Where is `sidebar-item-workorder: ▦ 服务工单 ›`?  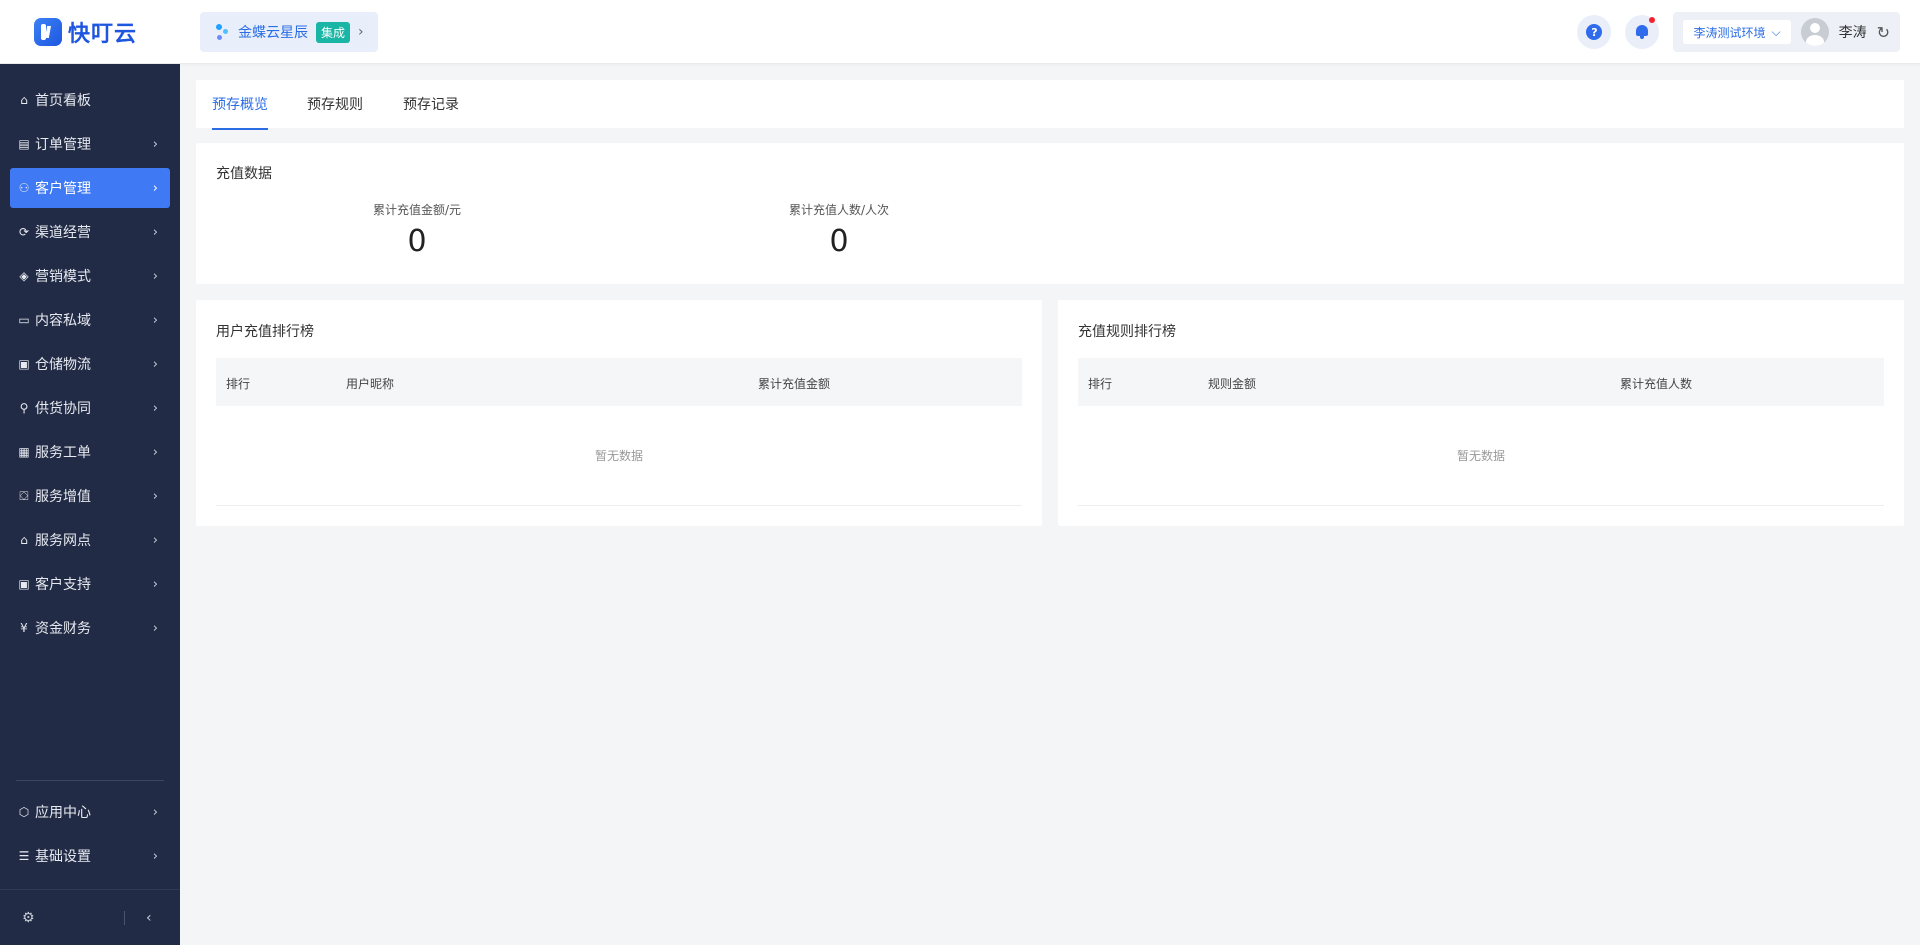 sidebar-item-workorder: ▦ 服务工单 › is located at coordinates (90, 452).